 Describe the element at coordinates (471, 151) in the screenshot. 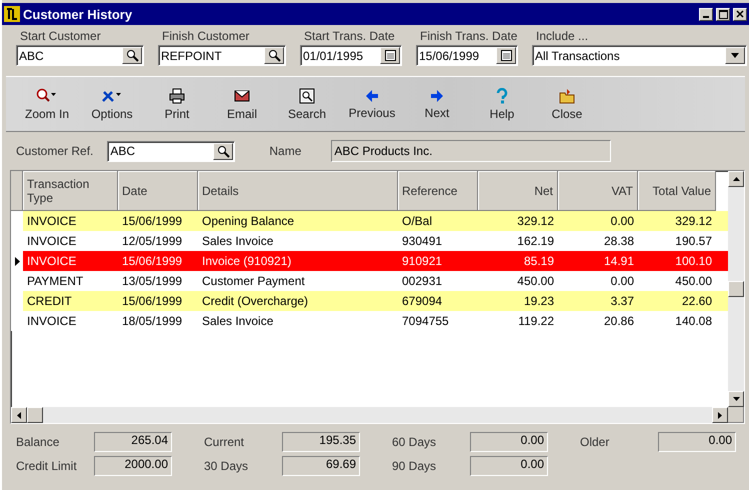

I see `name-field: ABC Products Inc.` at that location.